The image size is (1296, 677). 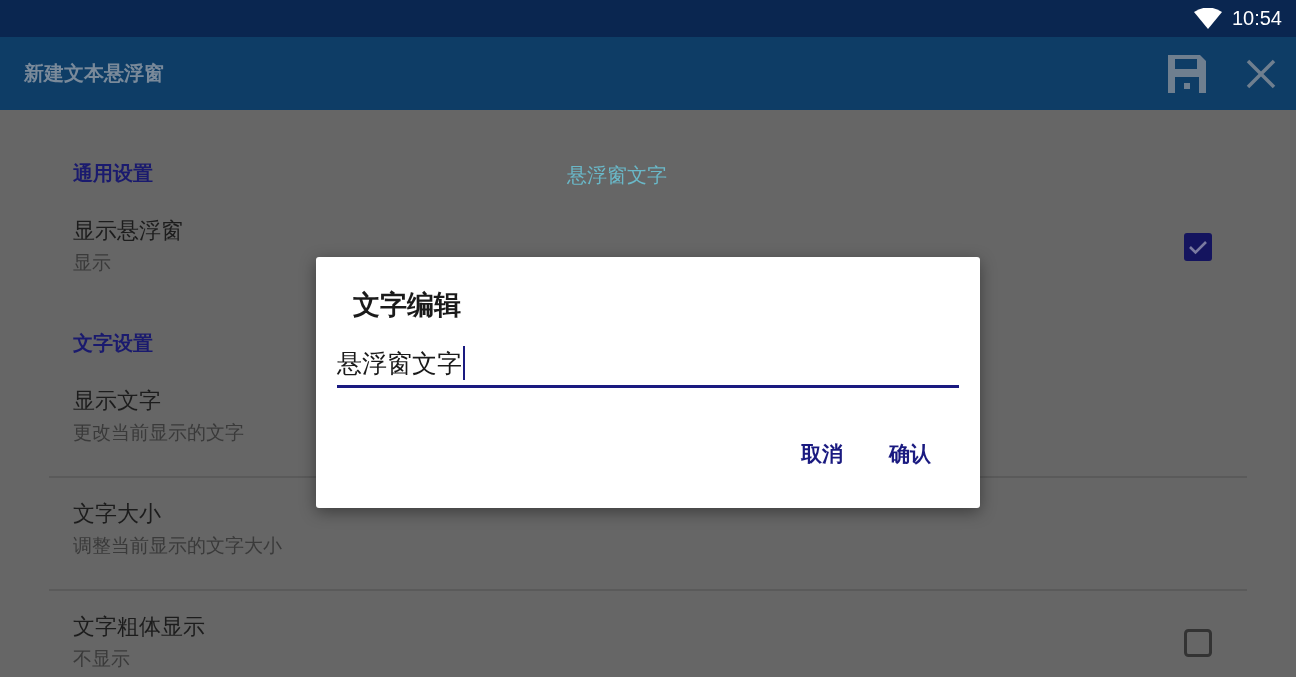 I want to click on dialog-title: 文字编辑, so click(x=407, y=305).